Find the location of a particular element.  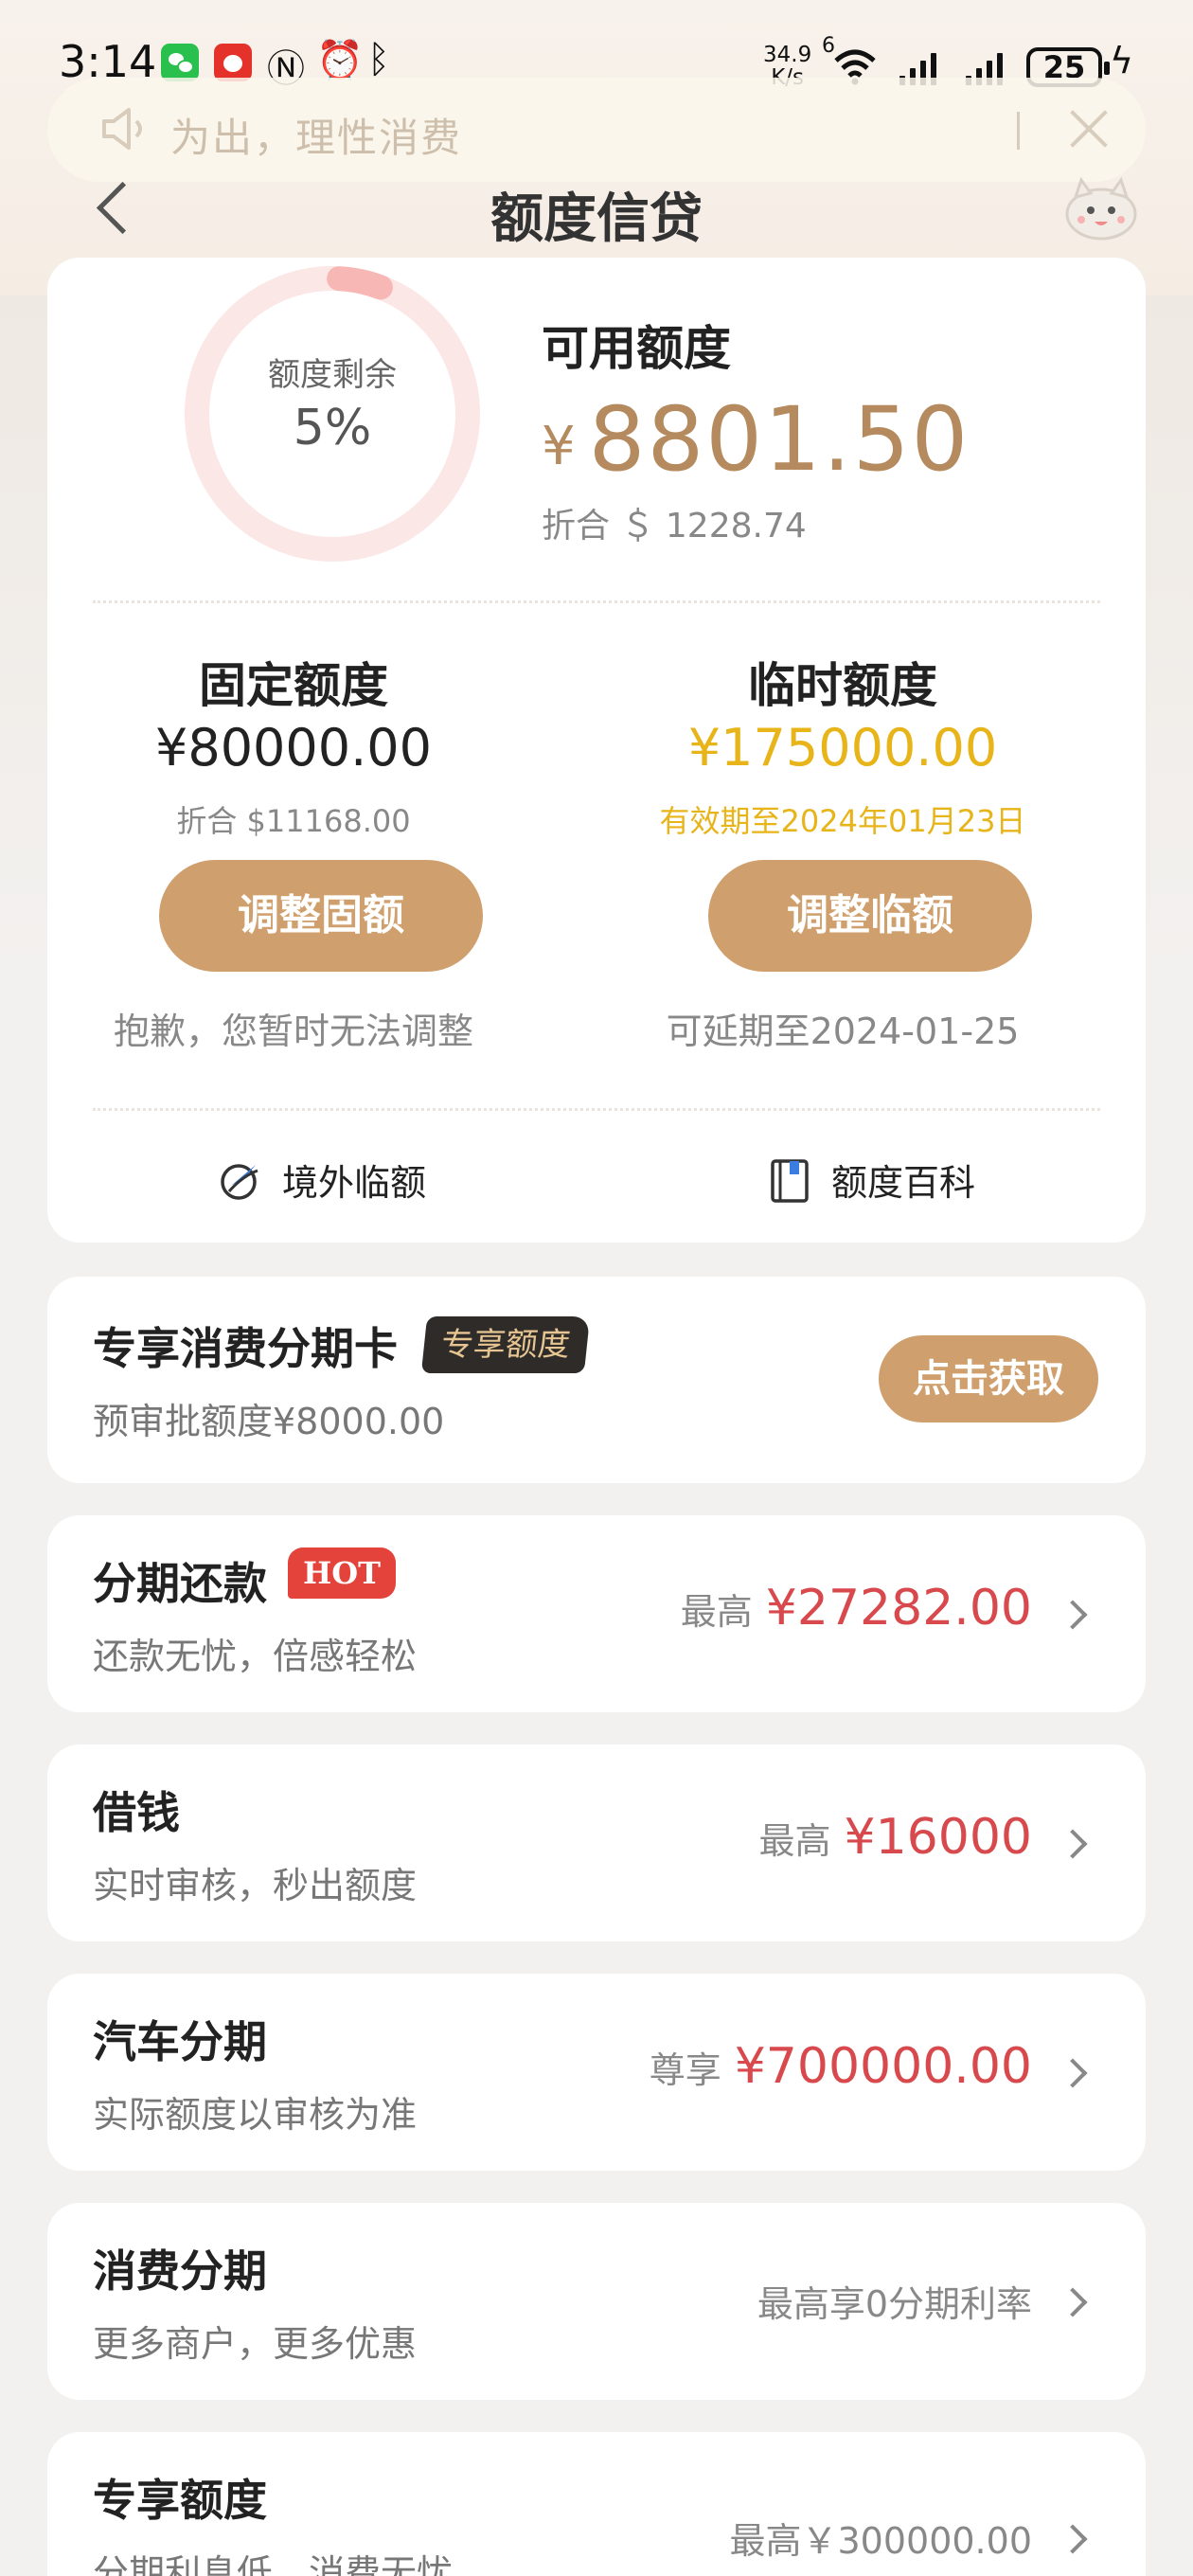

car-installment-max: 尊享 ¥700000.00 is located at coordinates (840, 2066).